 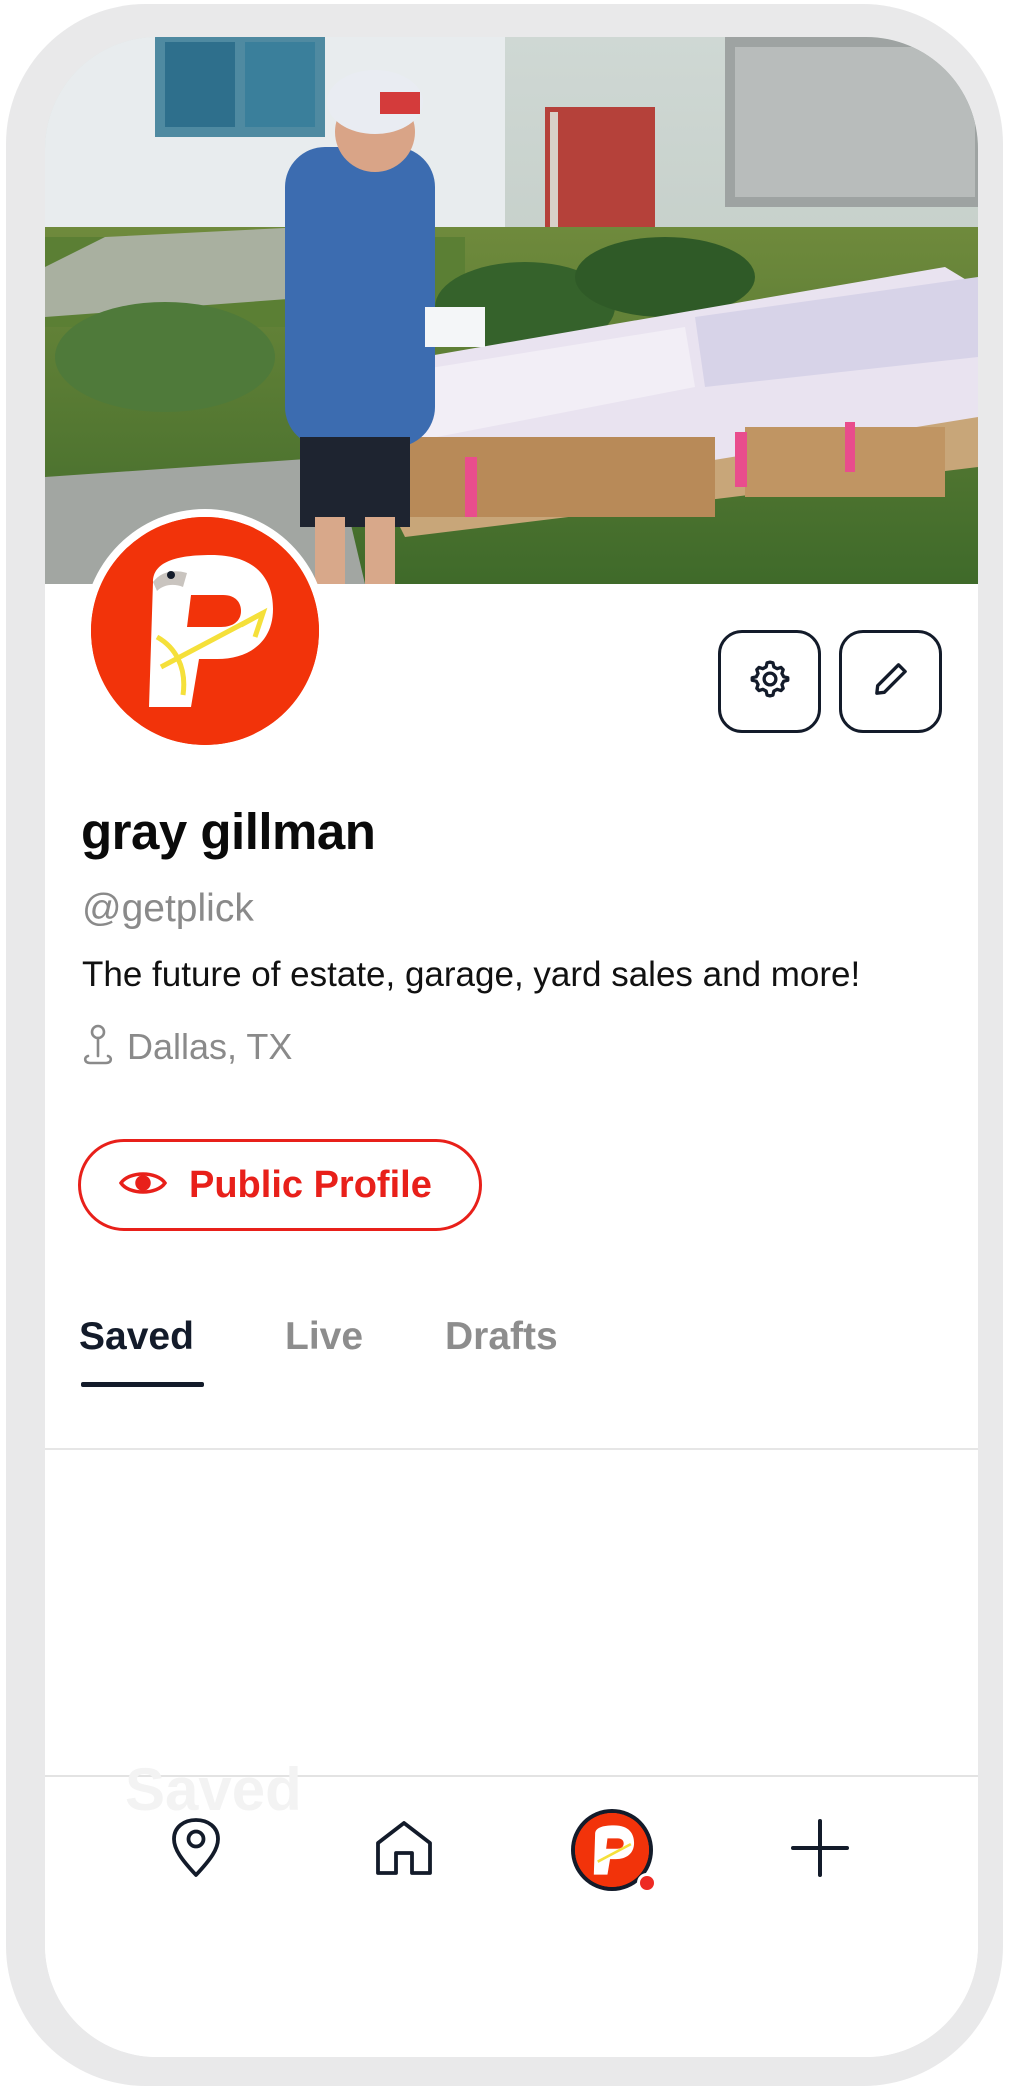 I want to click on home-icon, so click(x=404, y=1850).